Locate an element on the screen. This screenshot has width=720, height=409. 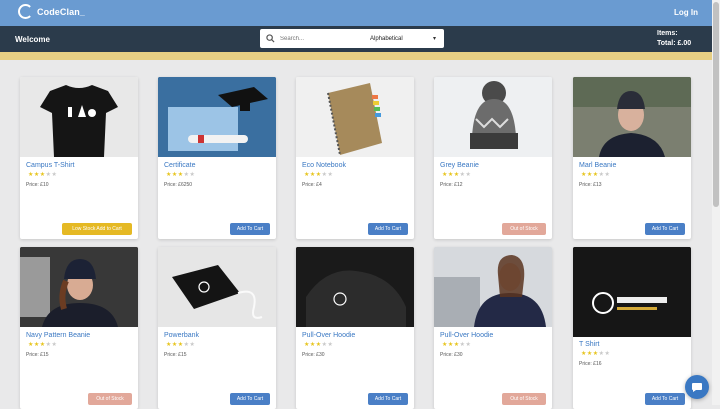
codeclan-logo-icon is located at coordinates (25, 11).